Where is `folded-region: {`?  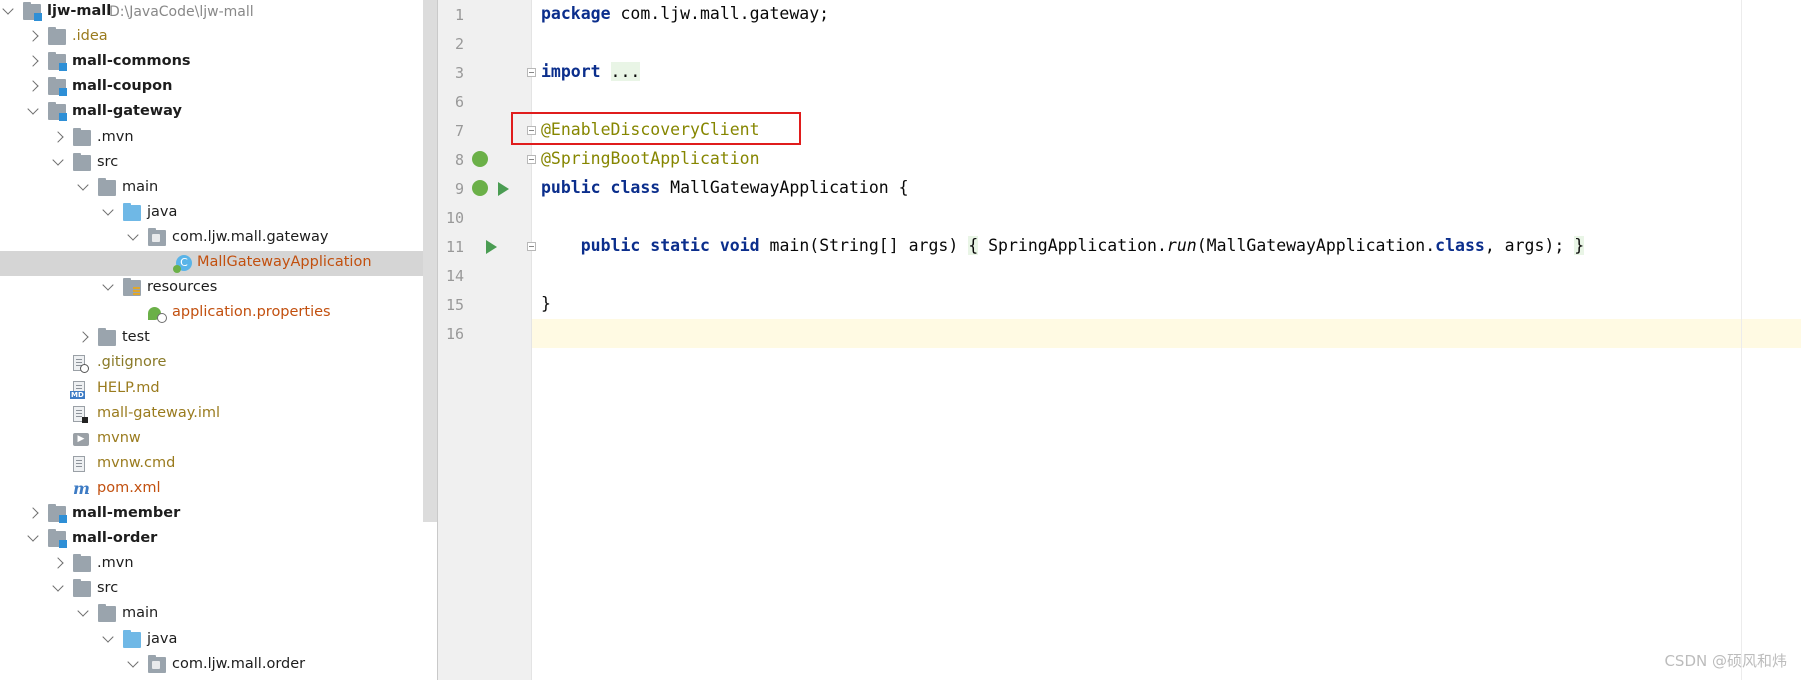
folded-region: { is located at coordinates (973, 245).